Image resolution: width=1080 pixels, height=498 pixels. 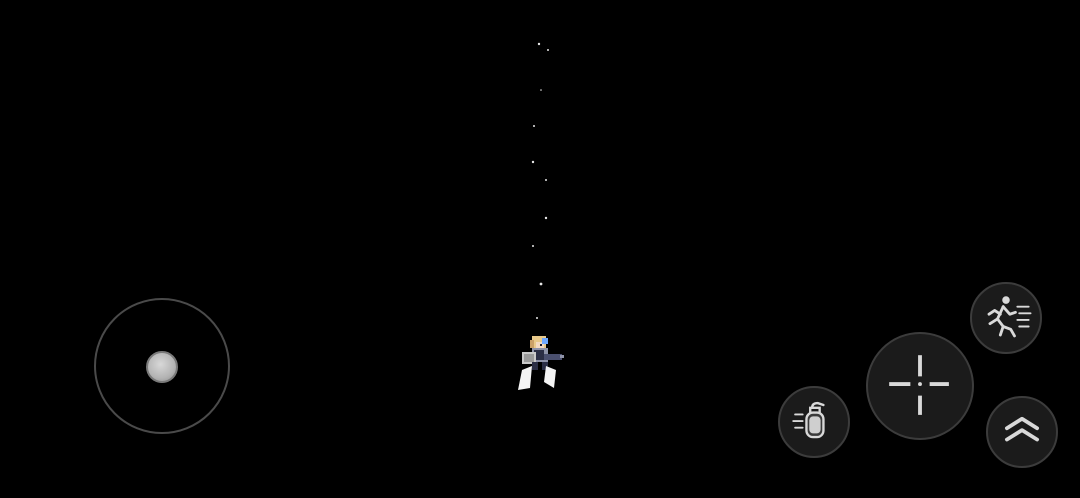 I want to click on crosshair-icon, so click(x=919, y=385).